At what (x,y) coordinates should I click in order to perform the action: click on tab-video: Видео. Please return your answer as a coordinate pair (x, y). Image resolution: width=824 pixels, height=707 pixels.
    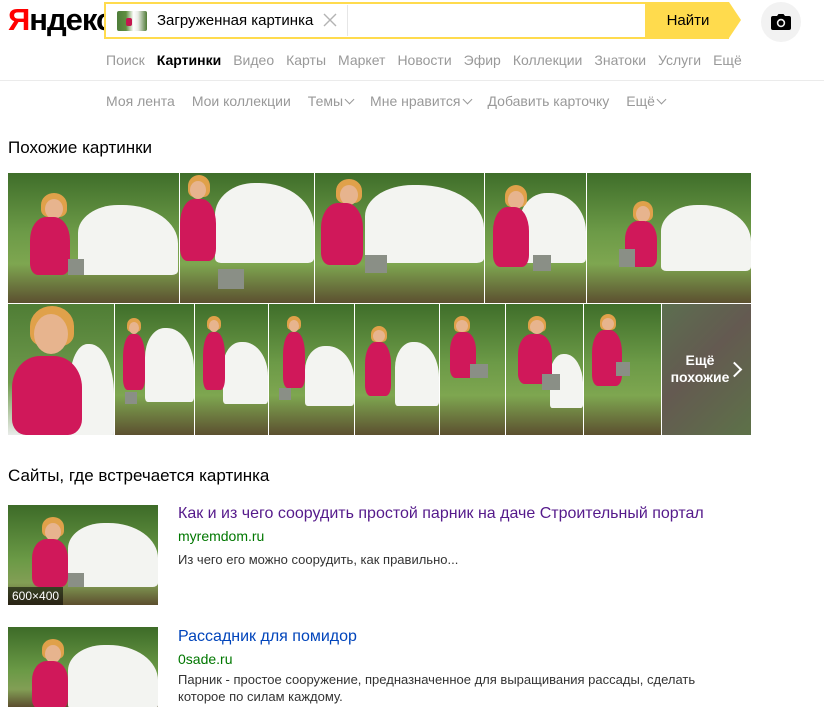
    Looking at the image, I should click on (253, 61).